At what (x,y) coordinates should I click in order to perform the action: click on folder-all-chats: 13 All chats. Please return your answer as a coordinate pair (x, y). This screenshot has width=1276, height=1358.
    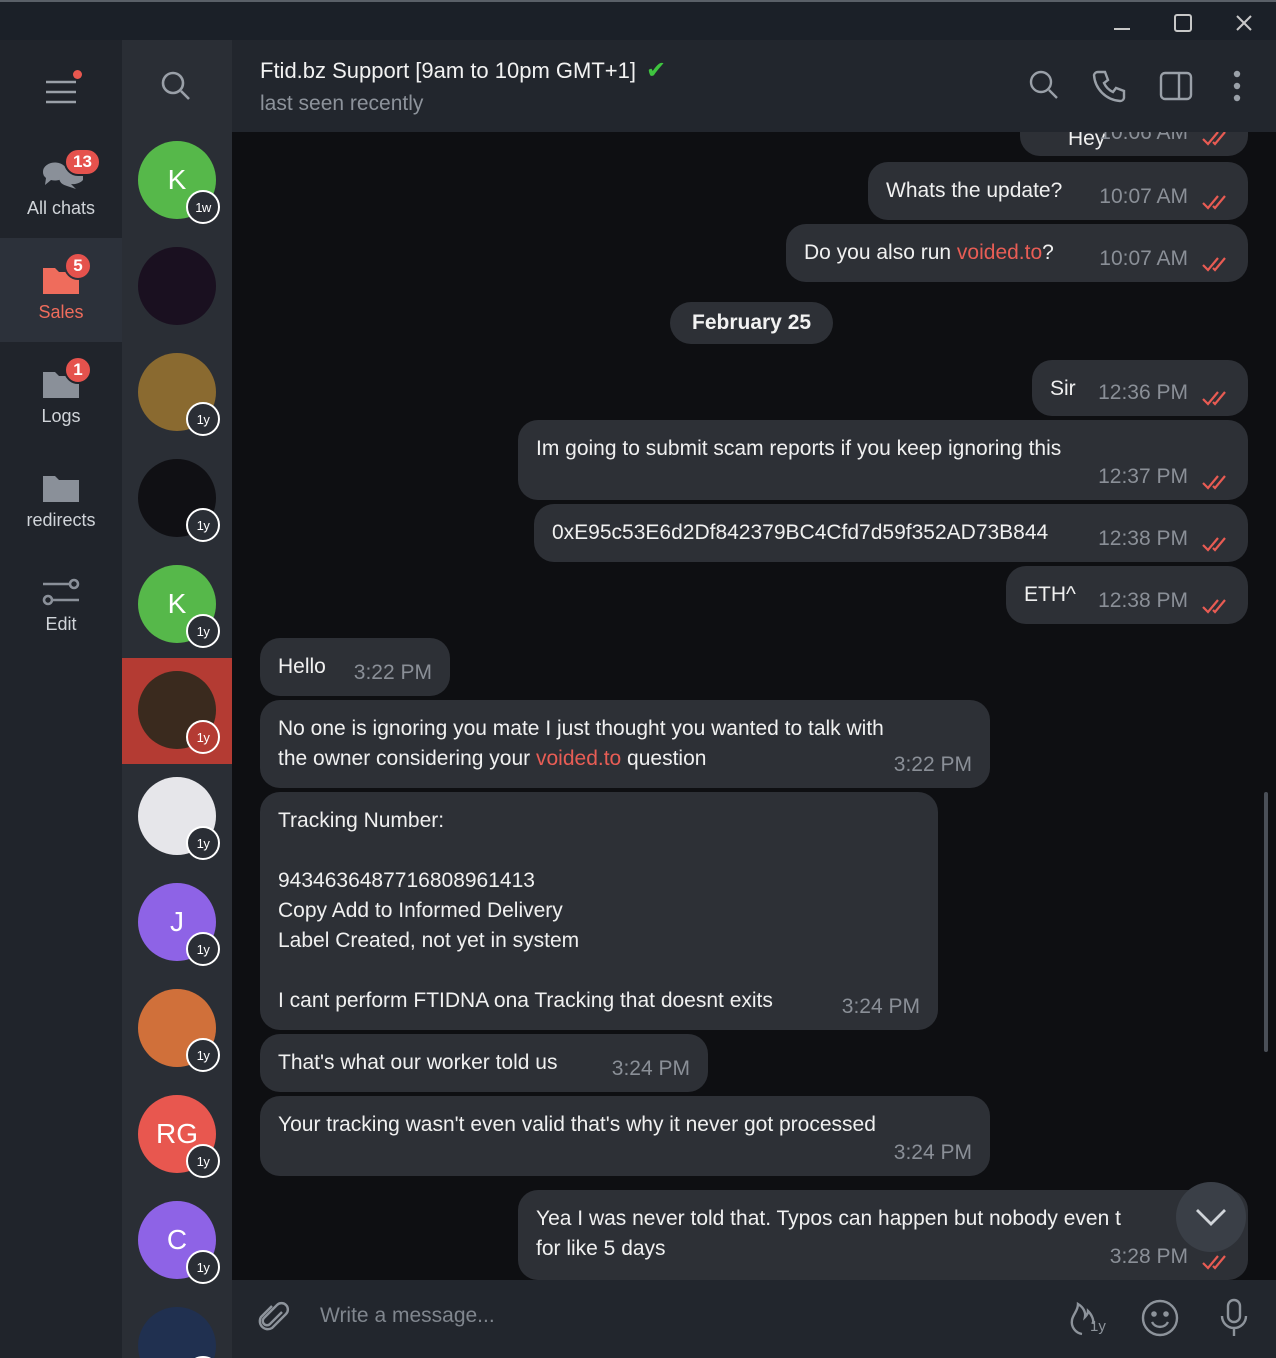
    Looking at the image, I should click on (61, 186).